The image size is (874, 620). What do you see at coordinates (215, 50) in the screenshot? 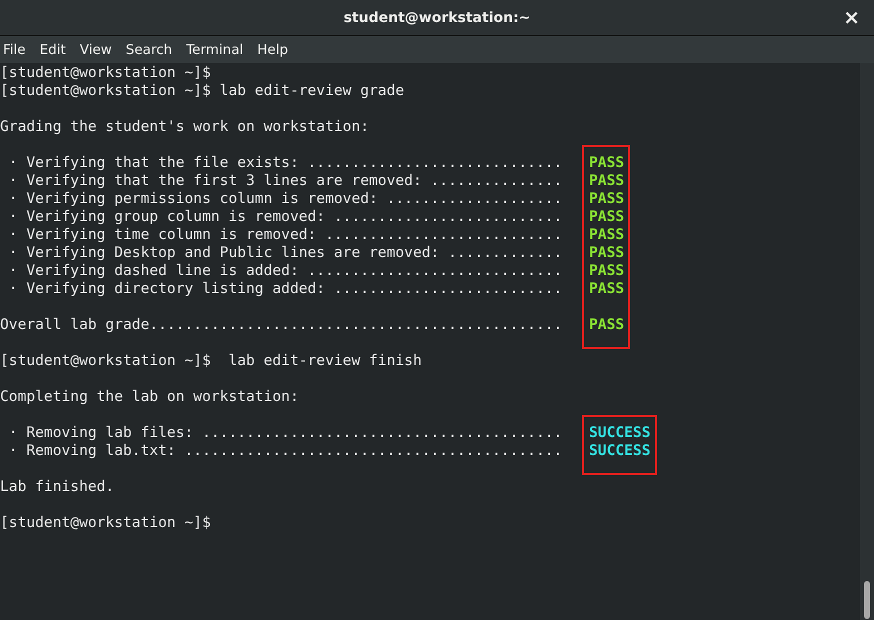
I see `menu-item: Terminal` at bounding box center [215, 50].